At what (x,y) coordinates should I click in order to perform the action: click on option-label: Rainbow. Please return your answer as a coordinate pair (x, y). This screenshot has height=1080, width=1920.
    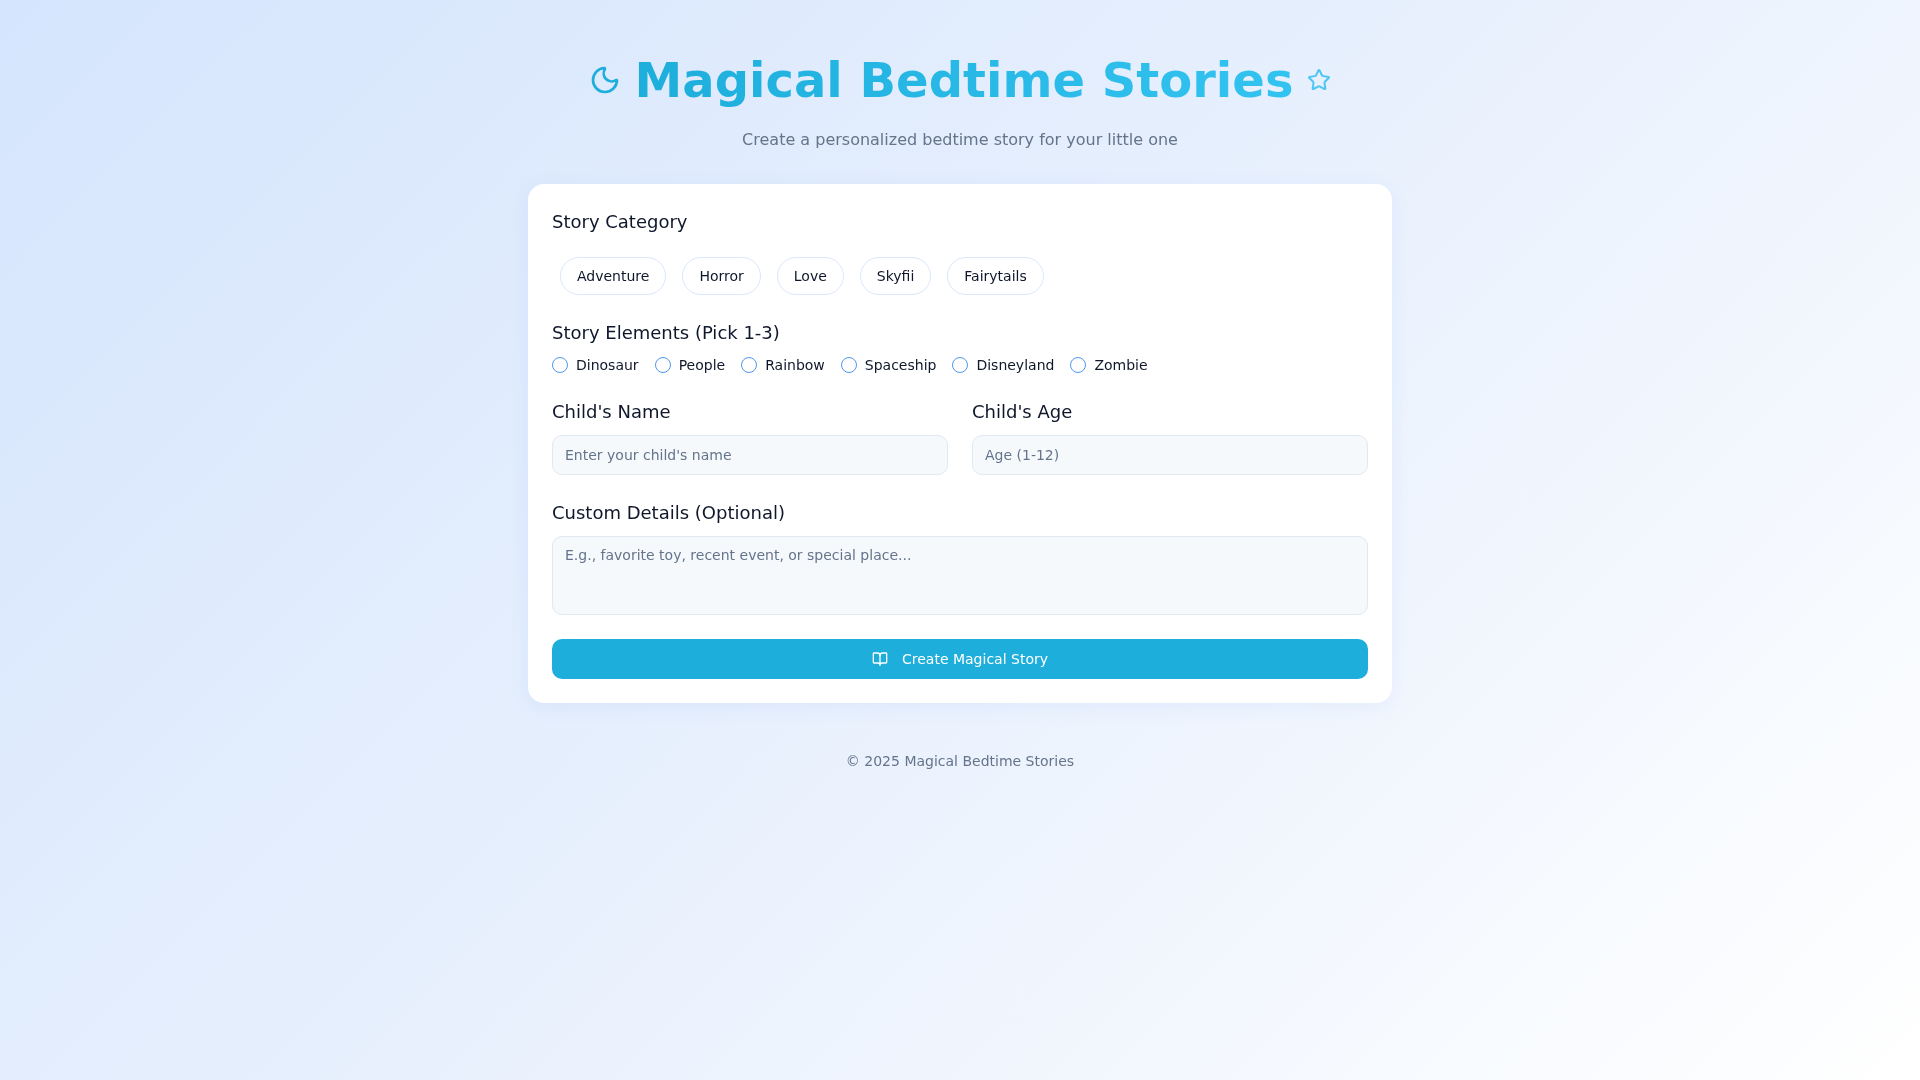
    Looking at the image, I should click on (795, 365).